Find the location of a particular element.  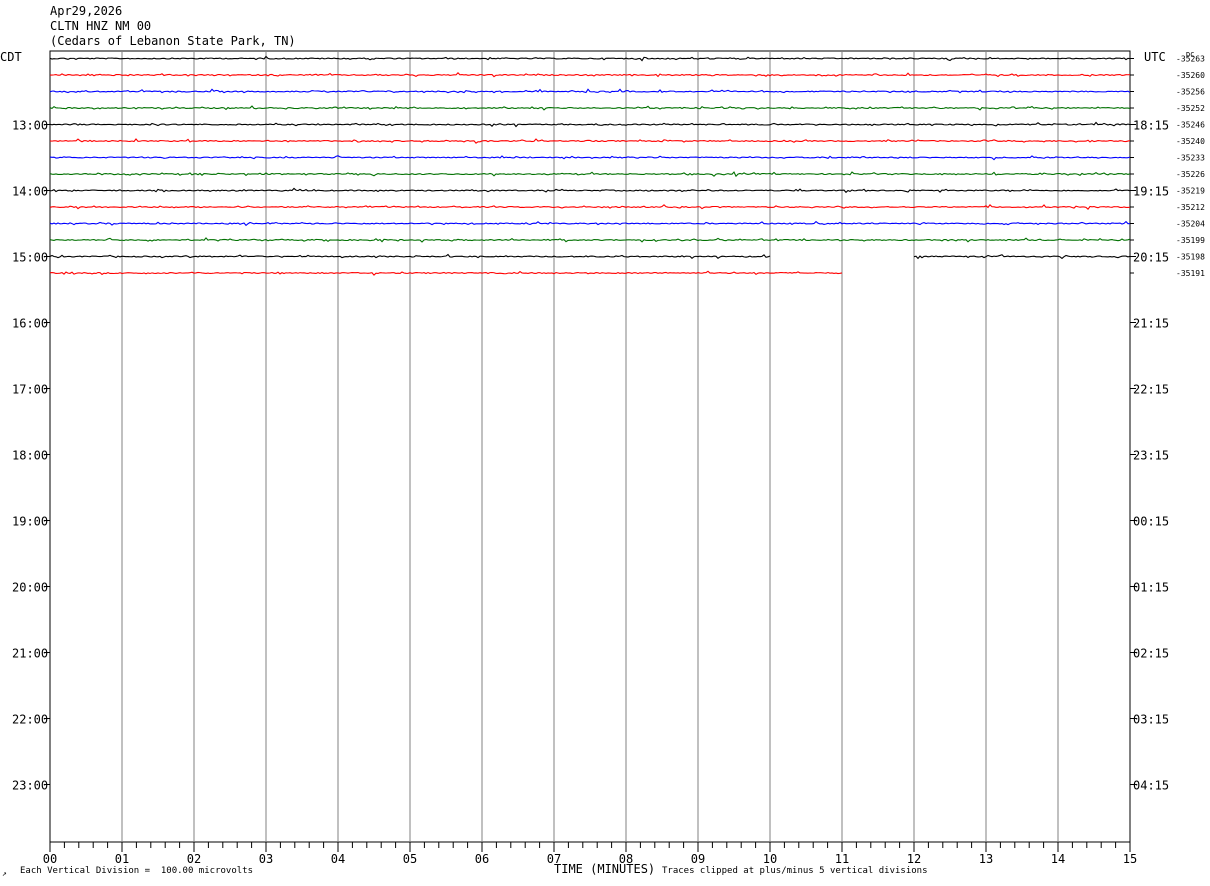

x-tick-label: 09 is located at coordinates (698, 859).